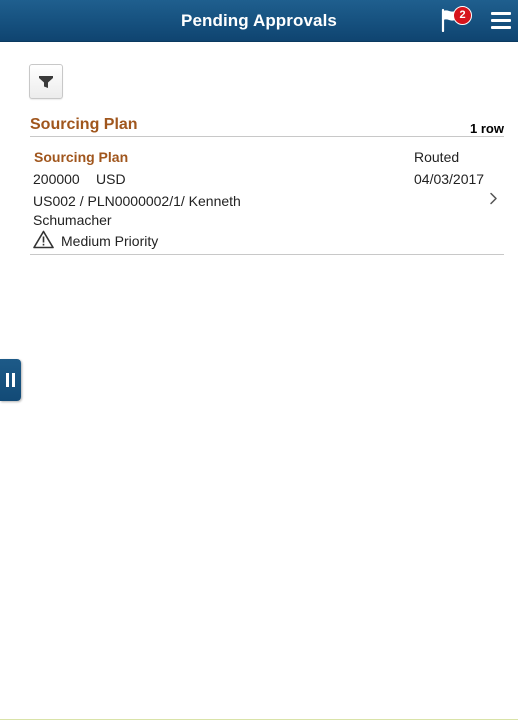 This screenshot has height=722, width=518. What do you see at coordinates (487, 128) in the screenshot?
I see `row-count: 1 row` at bounding box center [487, 128].